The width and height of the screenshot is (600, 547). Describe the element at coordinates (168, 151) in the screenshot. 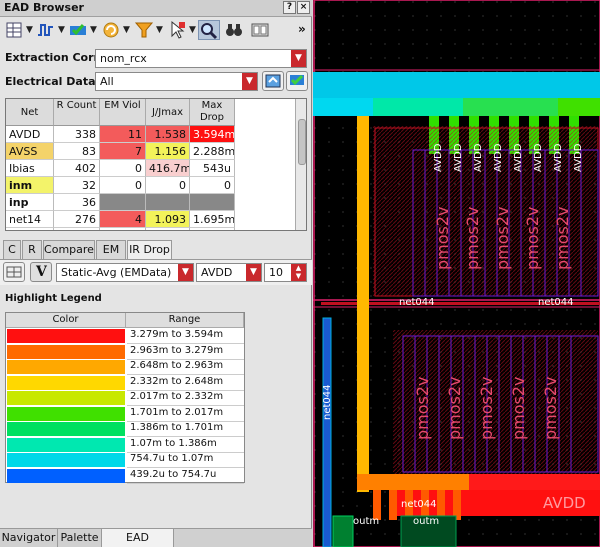

I see `table-cell-j-jmax: 1.156` at that location.